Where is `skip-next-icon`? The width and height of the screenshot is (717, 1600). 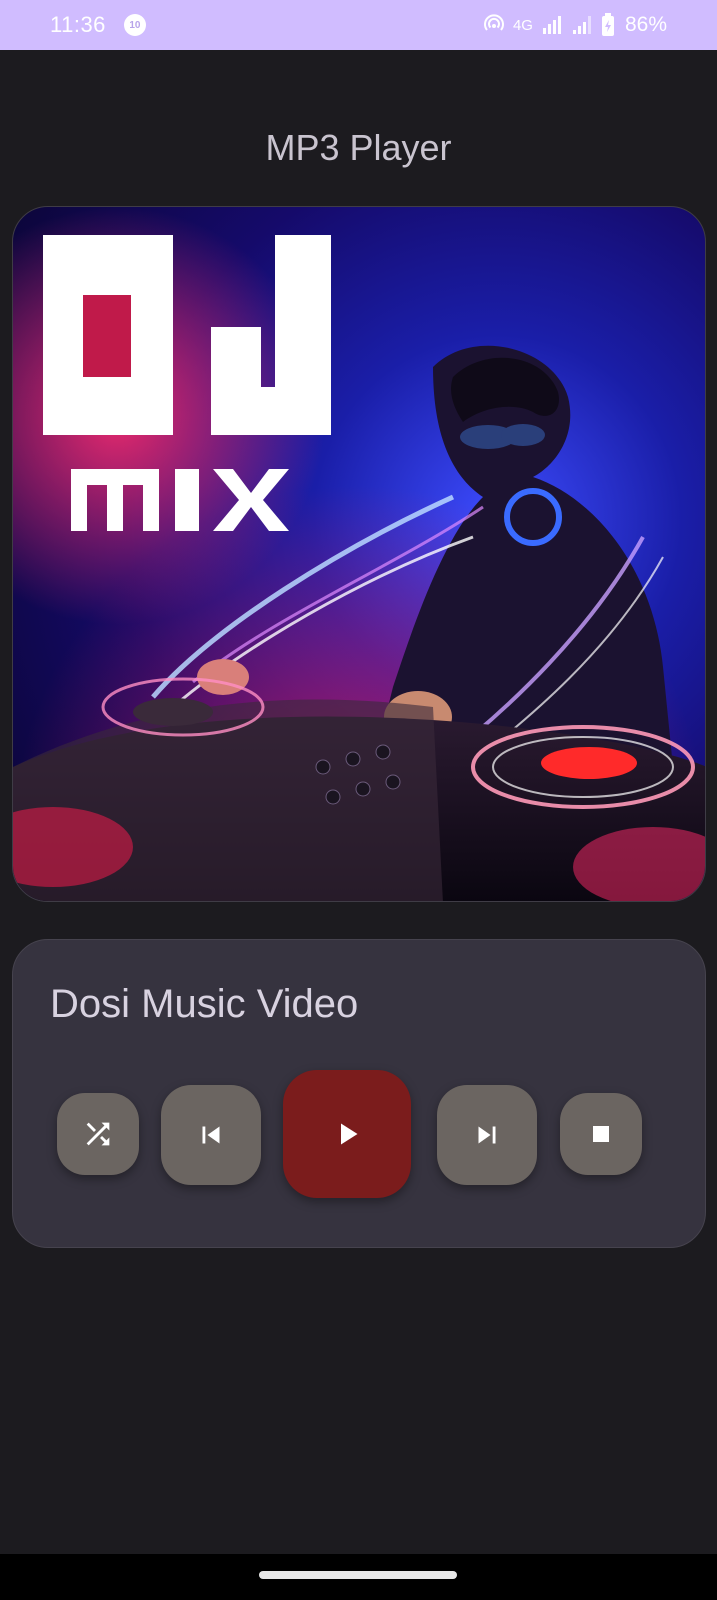 skip-next-icon is located at coordinates (487, 1135).